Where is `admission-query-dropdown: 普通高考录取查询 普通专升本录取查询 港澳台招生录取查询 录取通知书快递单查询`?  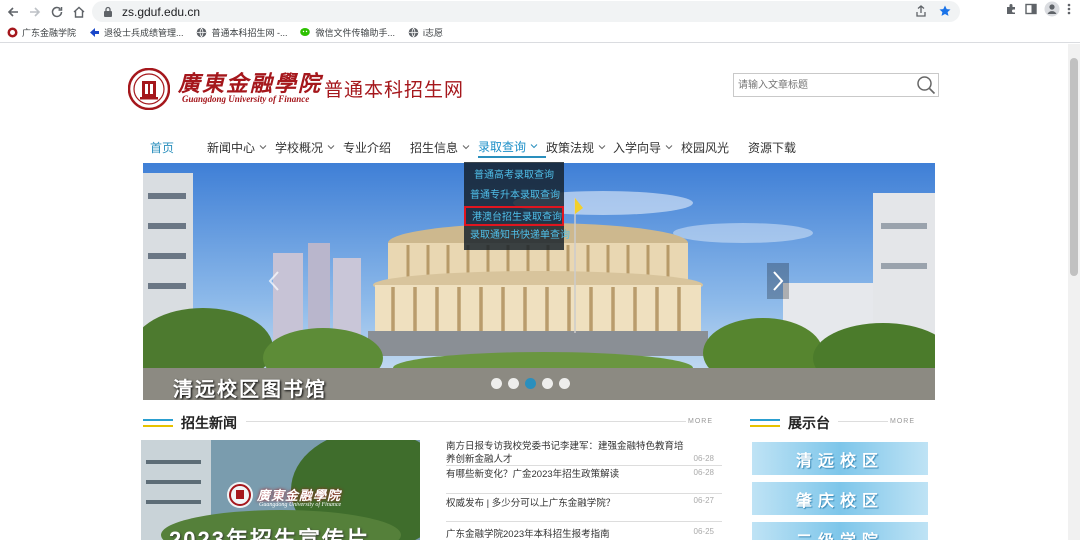
admission-query-dropdown: 普通高考录取查询 普通专升本录取查询 港澳台招生录取查询 录取通知书快递单查询 is located at coordinates (517, 206).